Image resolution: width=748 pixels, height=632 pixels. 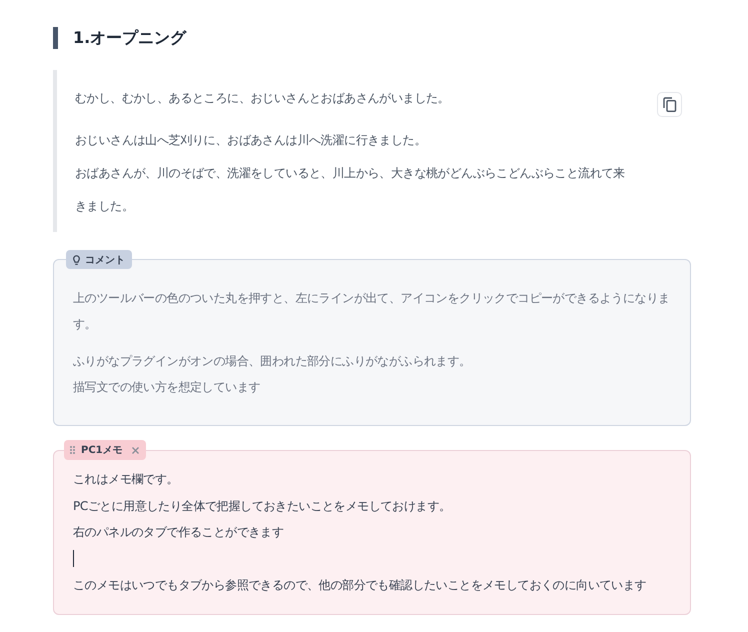 I want to click on text-cursor, so click(x=73, y=559).